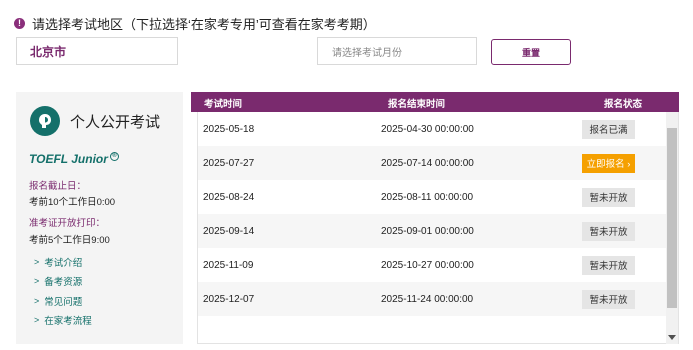 Image resolution: width=693 pixels, height=350 pixels. I want to click on link-label: 常见问题, so click(63, 302).